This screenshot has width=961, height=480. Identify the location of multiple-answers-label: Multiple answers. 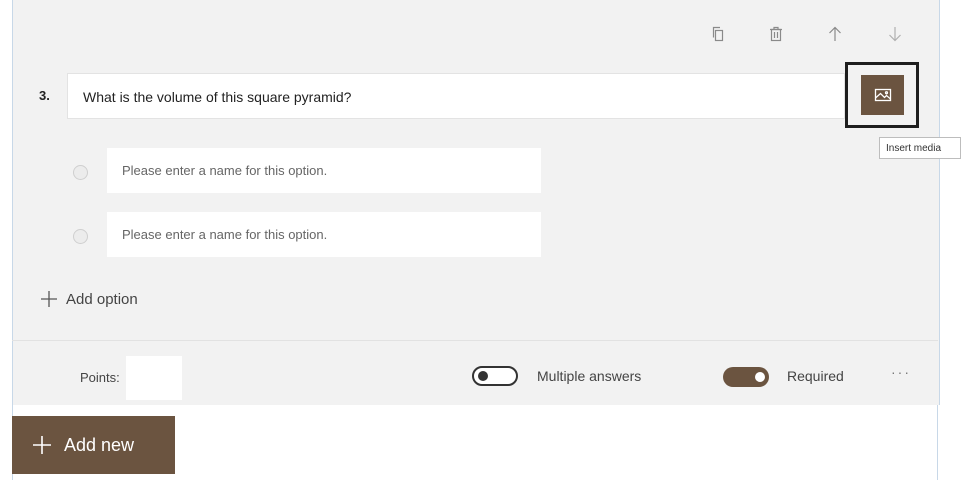
(589, 376).